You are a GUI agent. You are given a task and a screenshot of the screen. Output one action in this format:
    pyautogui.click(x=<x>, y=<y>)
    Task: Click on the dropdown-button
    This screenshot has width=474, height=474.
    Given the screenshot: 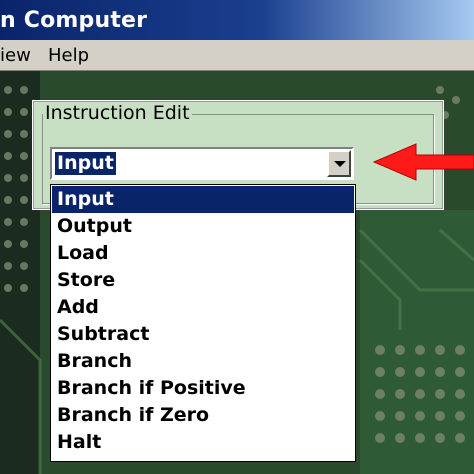 What is the action you would take?
    pyautogui.click(x=339, y=163)
    